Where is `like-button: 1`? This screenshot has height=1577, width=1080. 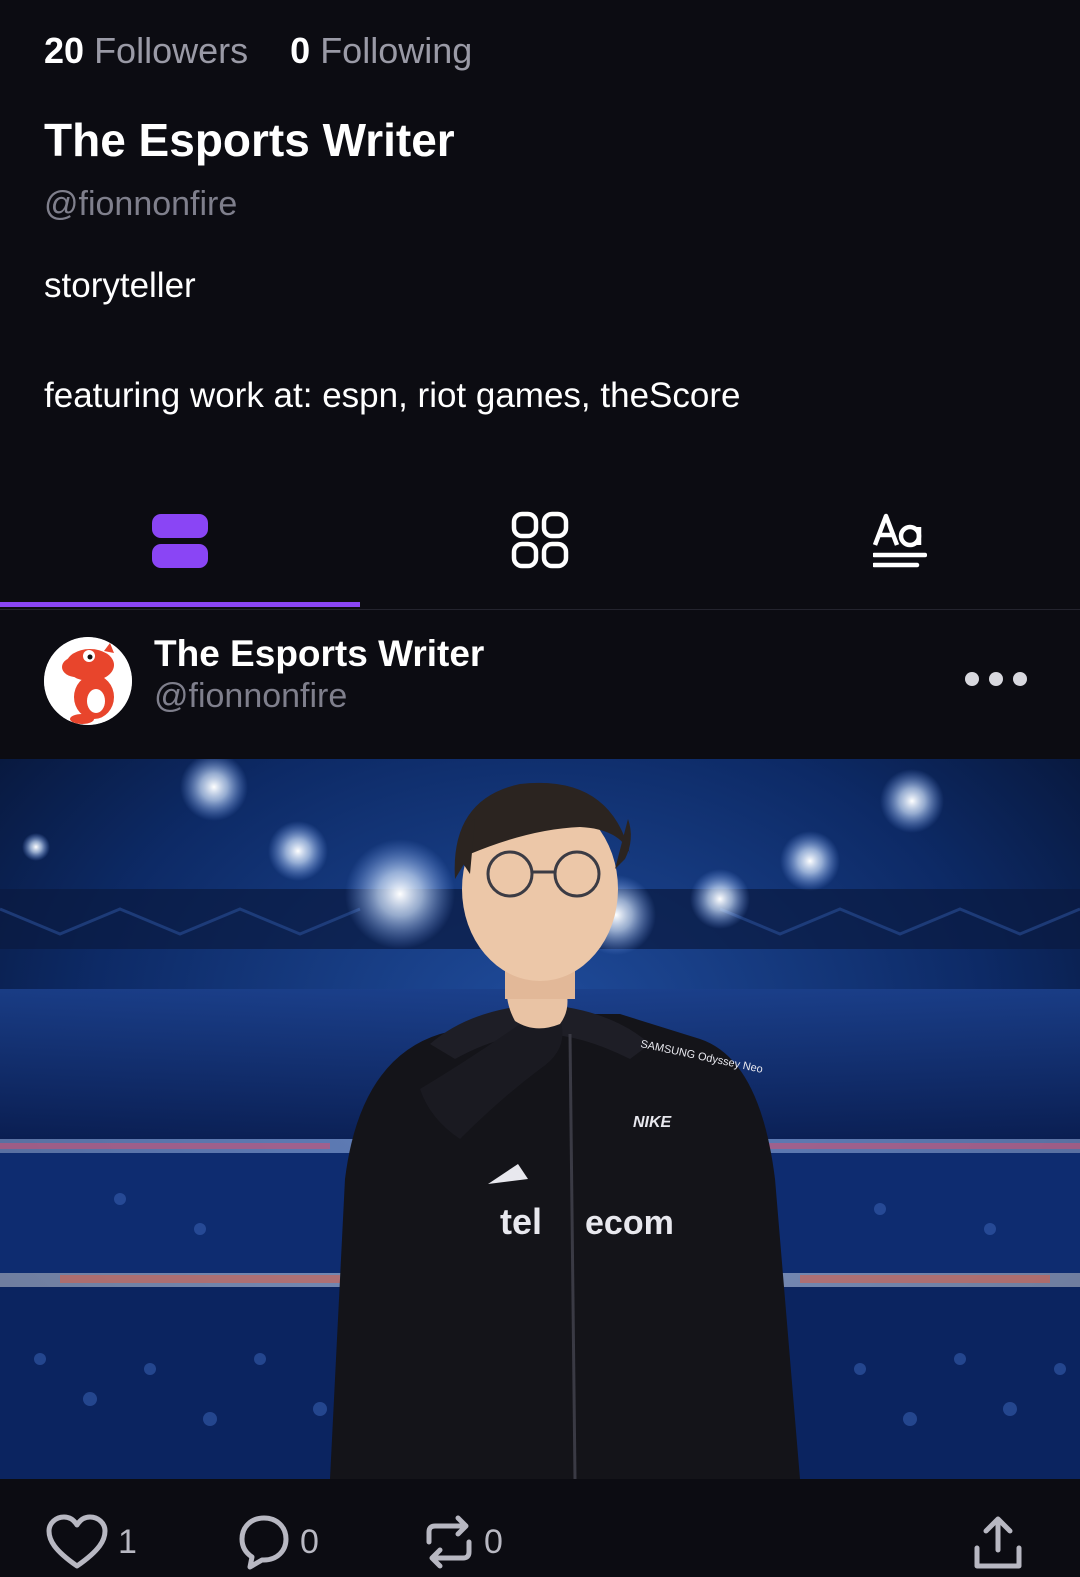 like-button: 1 is located at coordinates (91, 1542).